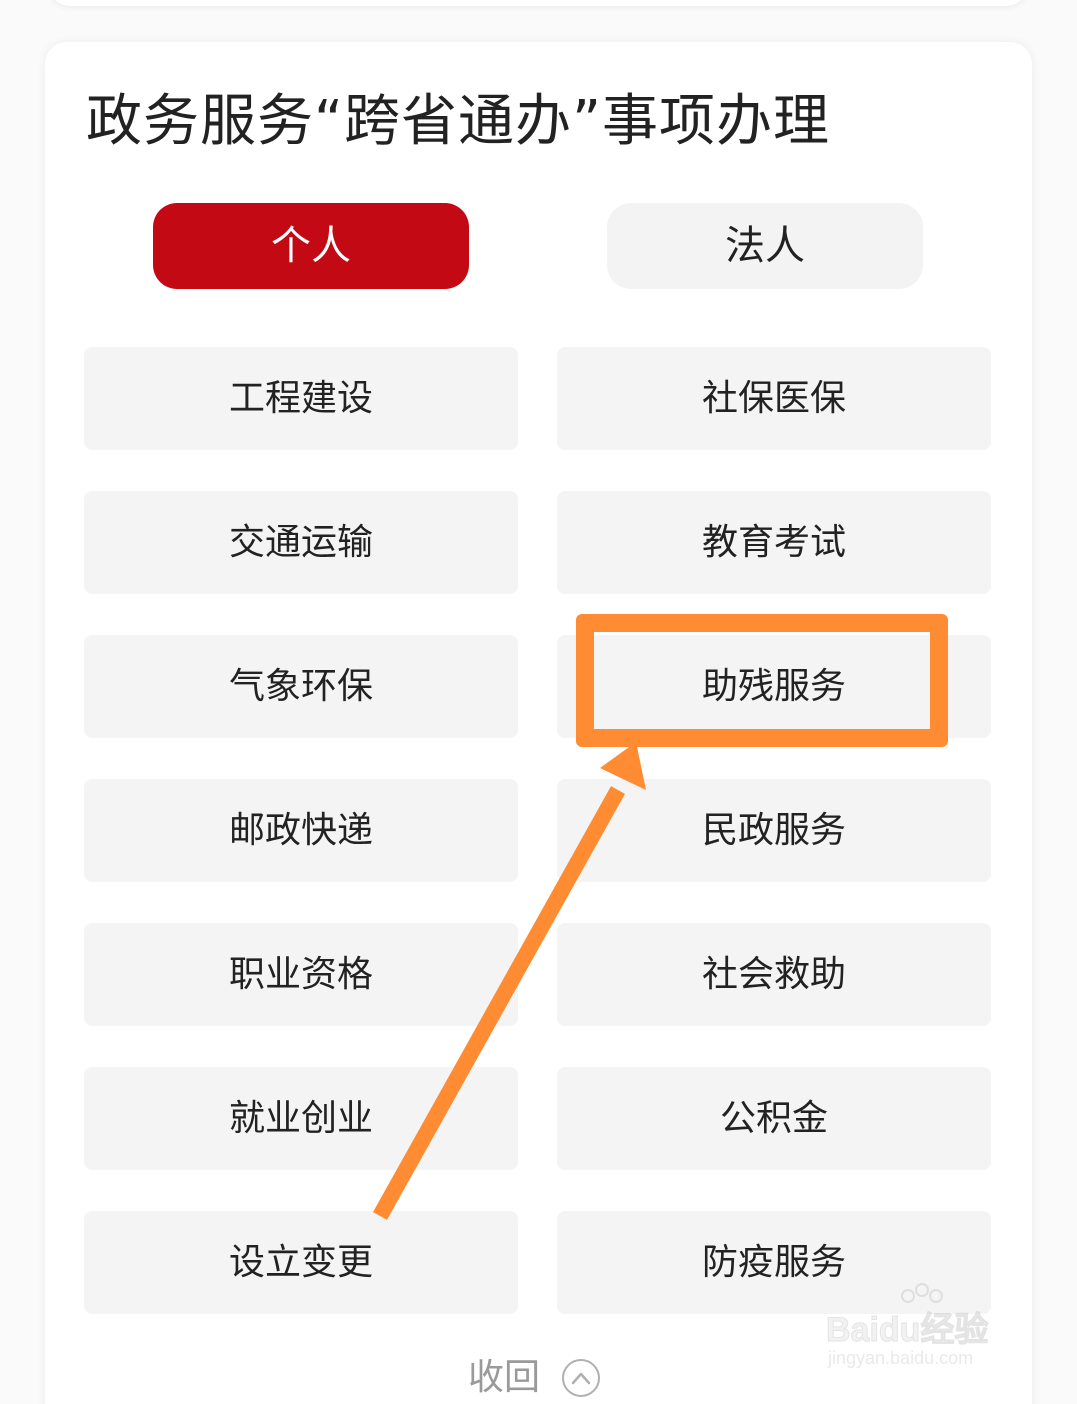 This screenshot has width=1077, height=1404. Describe the element at coordinates (774, 542) in the screenshot. I see `category-education-exams: 教育考试` at that location.